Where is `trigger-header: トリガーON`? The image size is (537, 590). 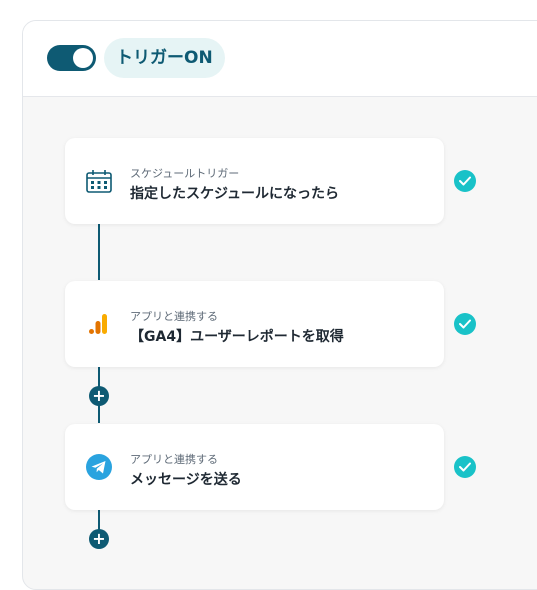 trigger-header: トリガーON is located at coordinates (280, 59).